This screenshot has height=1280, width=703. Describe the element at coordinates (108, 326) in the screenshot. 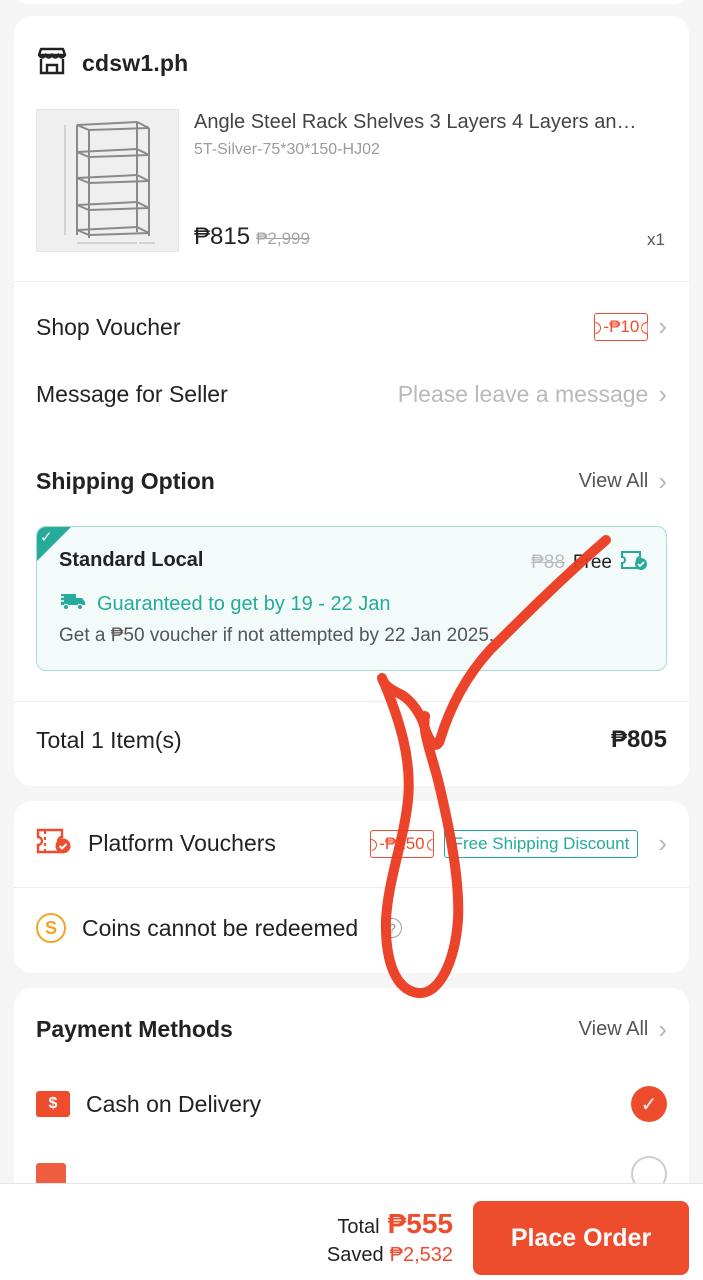

I see `shop-voucher-label: Shop Voucher` at that location.